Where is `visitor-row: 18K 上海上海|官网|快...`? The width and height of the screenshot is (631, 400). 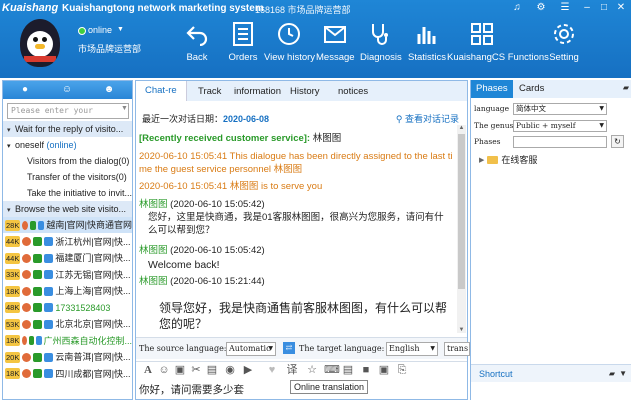 visitor-row: 18K 上海上海|官网|快... is located at coordinates (67, 291).